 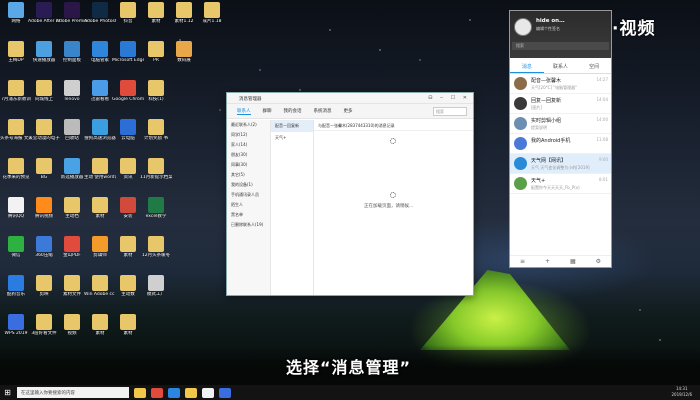 I want to click on group-item: 同事(30), so click(x=248, y=165).